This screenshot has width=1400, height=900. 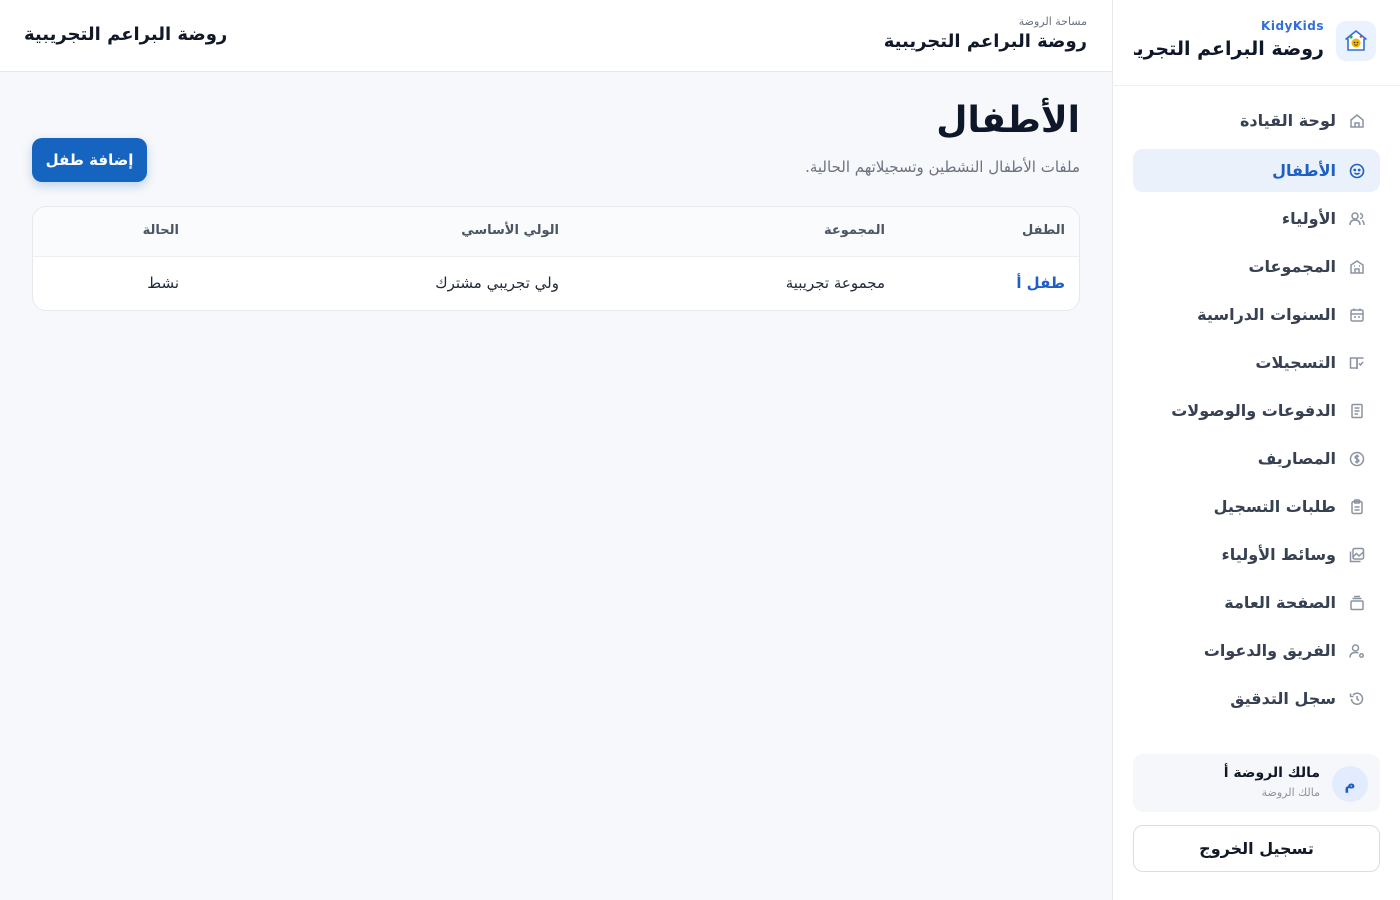 What do you see at coordinates (1278, 554) in the screenshot?
I see `sidebar-item-label: وسائط الأولياء` at bounding box center [1278, 554].